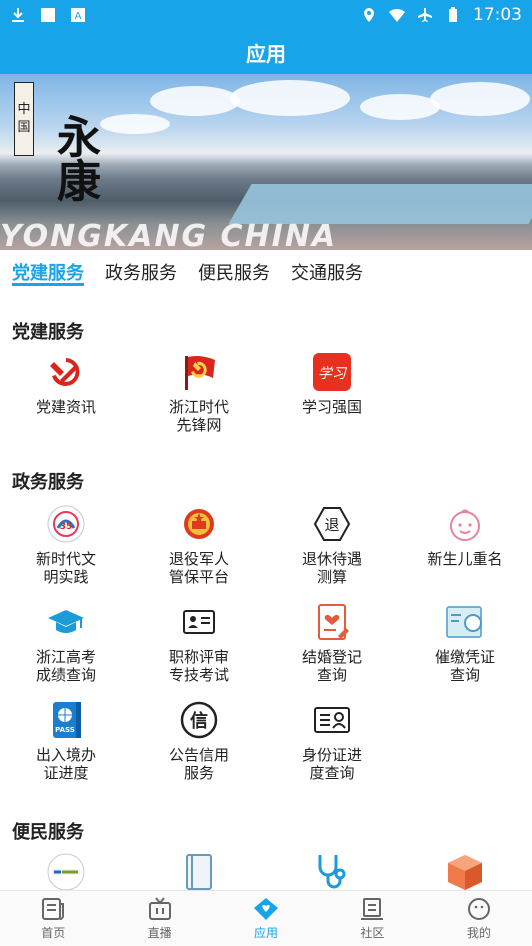 The height and width of the screenshot is (946, 532). I want to click on nav-community: 社区, so click(372, 918).